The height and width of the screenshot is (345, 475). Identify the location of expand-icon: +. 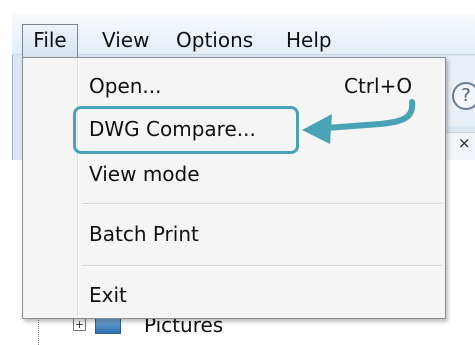
(79, 324).